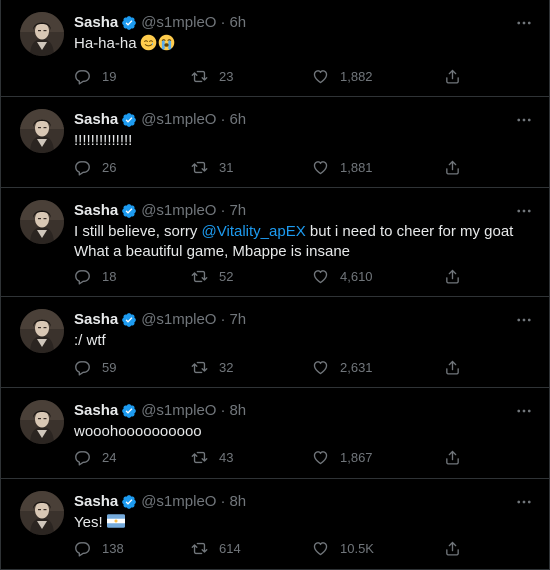 The height and width of the screenshot is (570, 550). I want to click on retweet-button: 614, so click(216, 548).